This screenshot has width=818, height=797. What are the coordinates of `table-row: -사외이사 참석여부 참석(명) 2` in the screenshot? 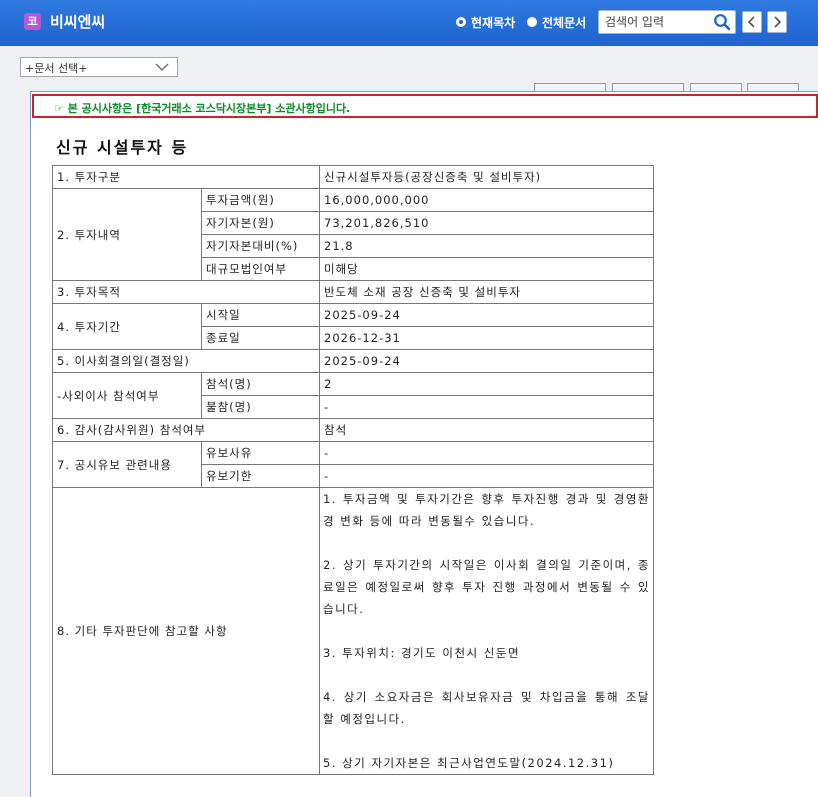 It's located at (353, 395).